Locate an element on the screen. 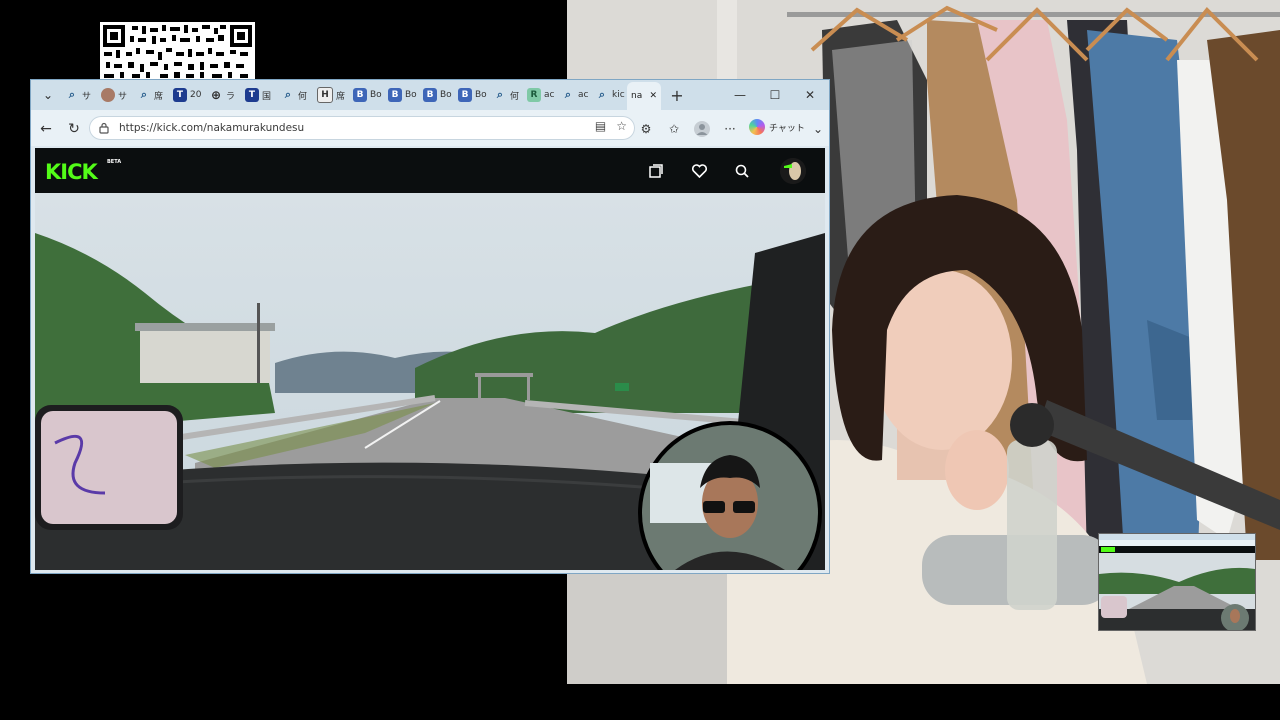 The image size is (1280, 720). tab: H席 is located at coordinates (331, 95).